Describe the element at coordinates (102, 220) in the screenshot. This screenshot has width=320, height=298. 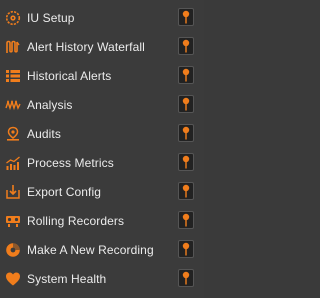
I see `menu-item-rolling-recorders: Rolling Recorders` at that location.